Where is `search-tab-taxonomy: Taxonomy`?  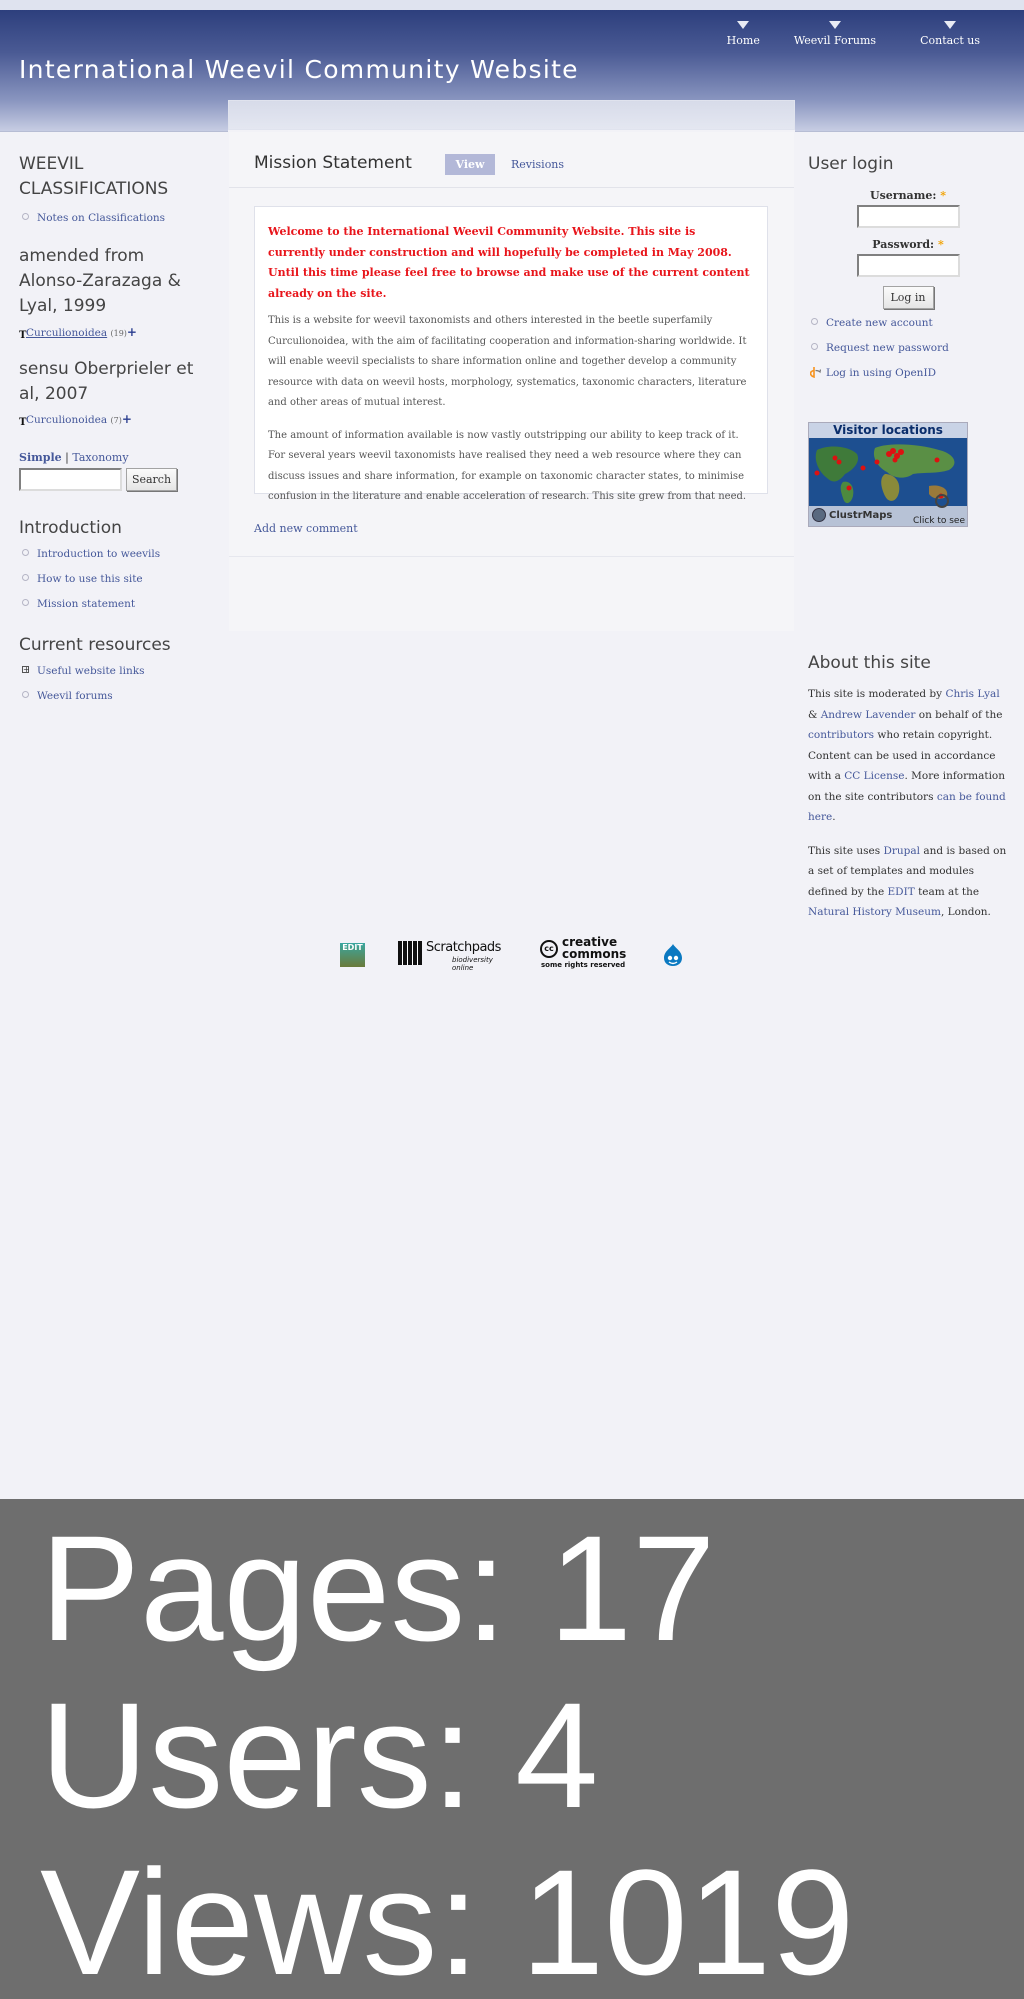 search-tab-taxonomy: Taxonomy is located at coordinates (100, 457).